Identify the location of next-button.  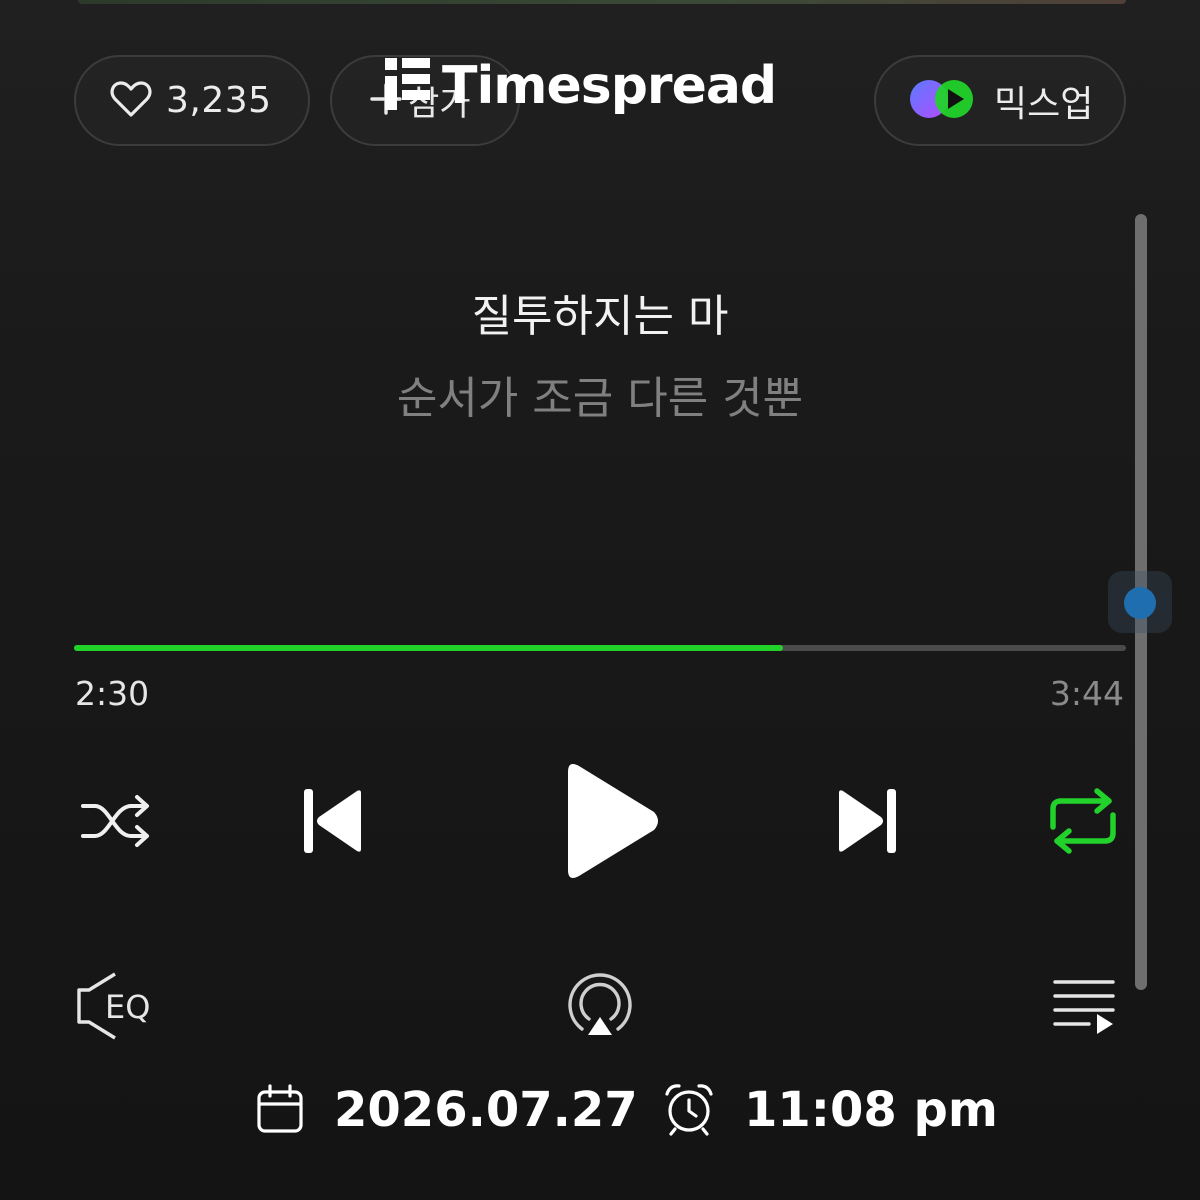
(868, 821).